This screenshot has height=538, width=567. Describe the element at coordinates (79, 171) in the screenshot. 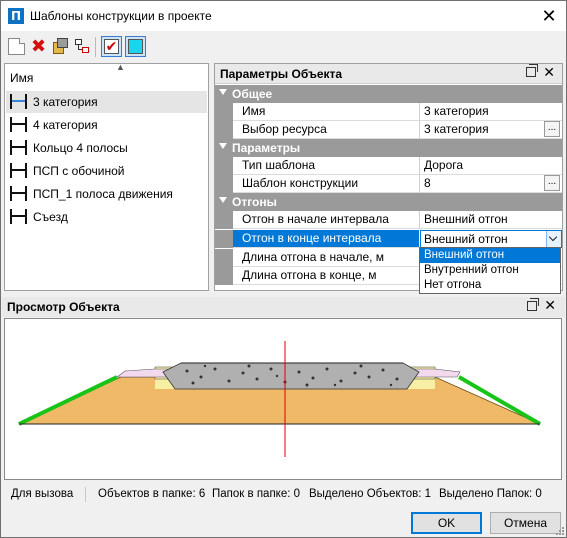

I see `list-item-label: ПСП с обочиной` at that location.